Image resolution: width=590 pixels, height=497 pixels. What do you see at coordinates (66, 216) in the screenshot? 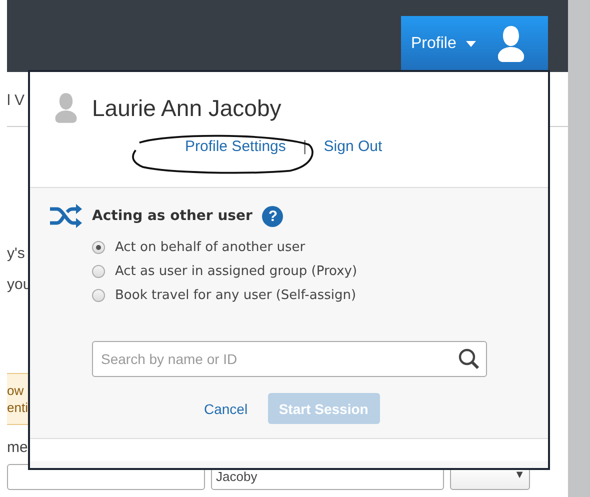
I see `shuffle-icon` at bounding box center [66, 216].